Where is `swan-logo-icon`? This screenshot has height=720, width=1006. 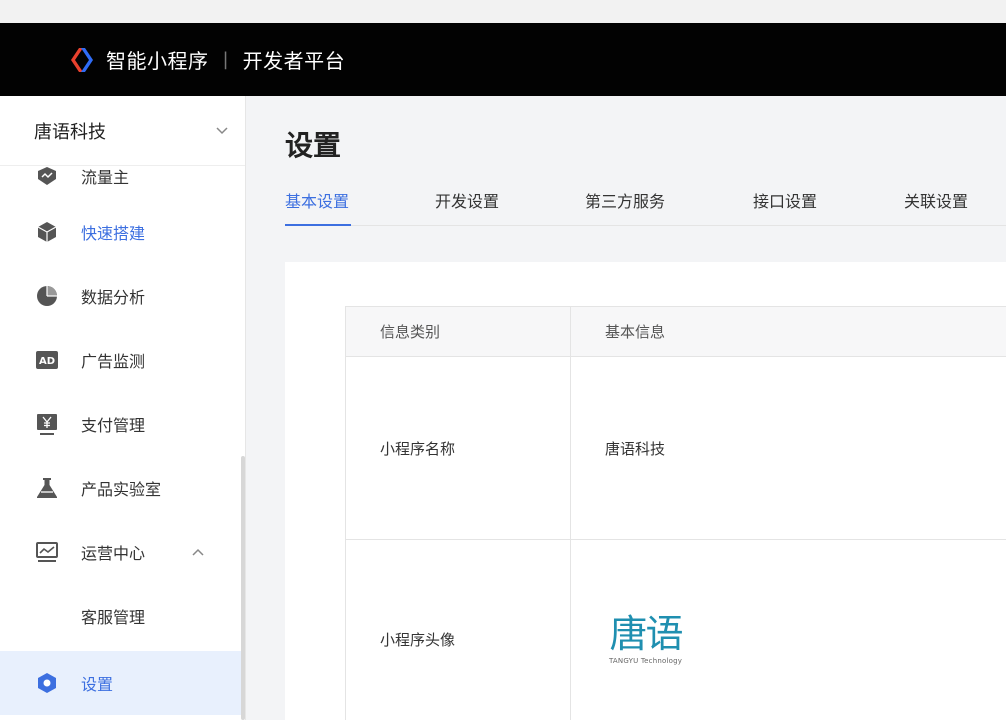 swan-logo-icon is located at coordinates (83, 60).